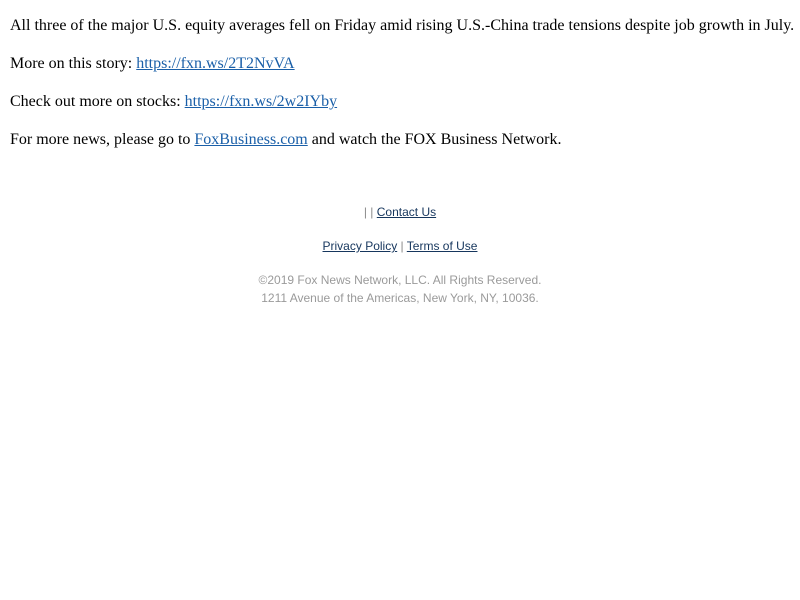 The height and width of the screenshot is (600, 800). Describe the element at coordinates (370, 212) in the screenshot. I see `footer-separators: | |` at that location.